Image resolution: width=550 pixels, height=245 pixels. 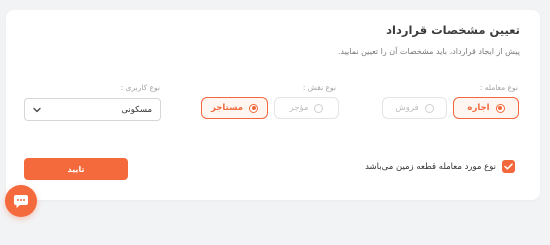 What do you see at coordinates (430, 166) in the screenshot?
I see `land-checkbox-label: نوع مورد معامله قطعه زمین می‌باشد` at bounding box center [430, 166].